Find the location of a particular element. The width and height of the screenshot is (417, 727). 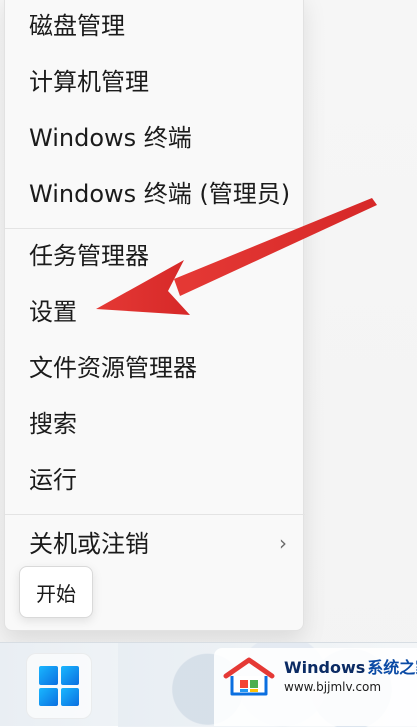

watermark-row: Windows系统之家 www.bjjmlv.com is located at coordinates (319, 677).